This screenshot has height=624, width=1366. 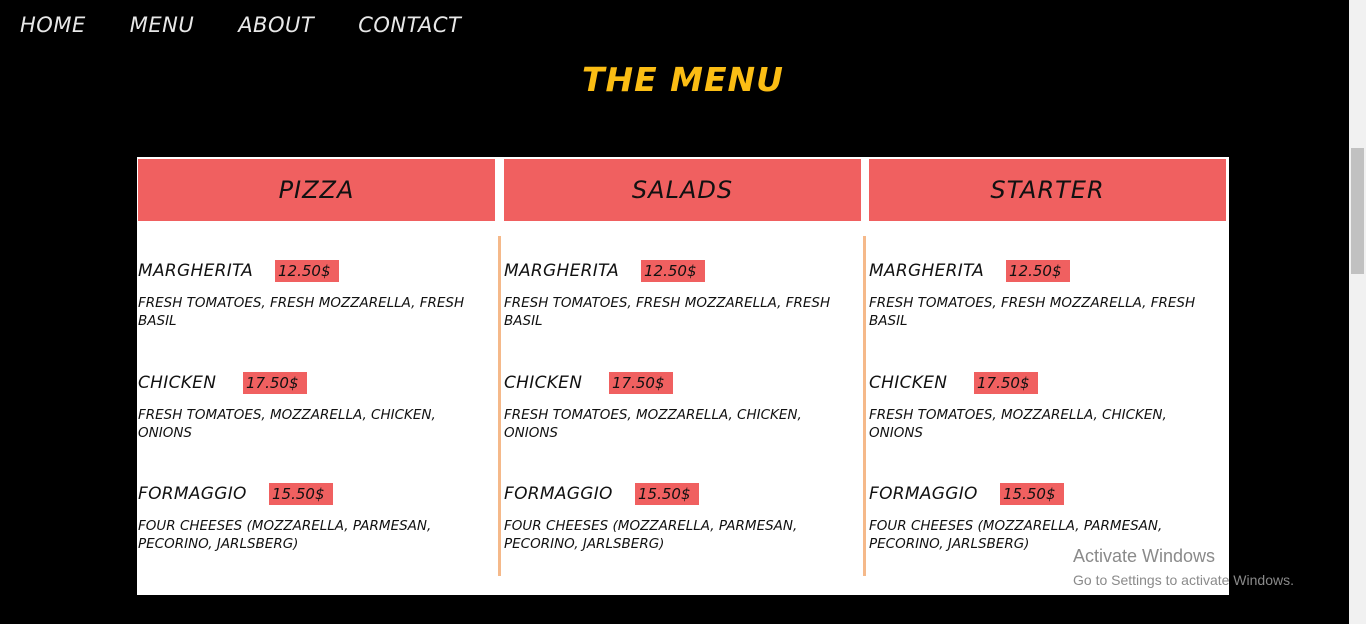 What do you see at coordinates (1183, 580) in the screenshot?
I see `activate-windows-watermark-subtitle: Go to Settings to activate Windows.` at bounding box center [1183, 580].